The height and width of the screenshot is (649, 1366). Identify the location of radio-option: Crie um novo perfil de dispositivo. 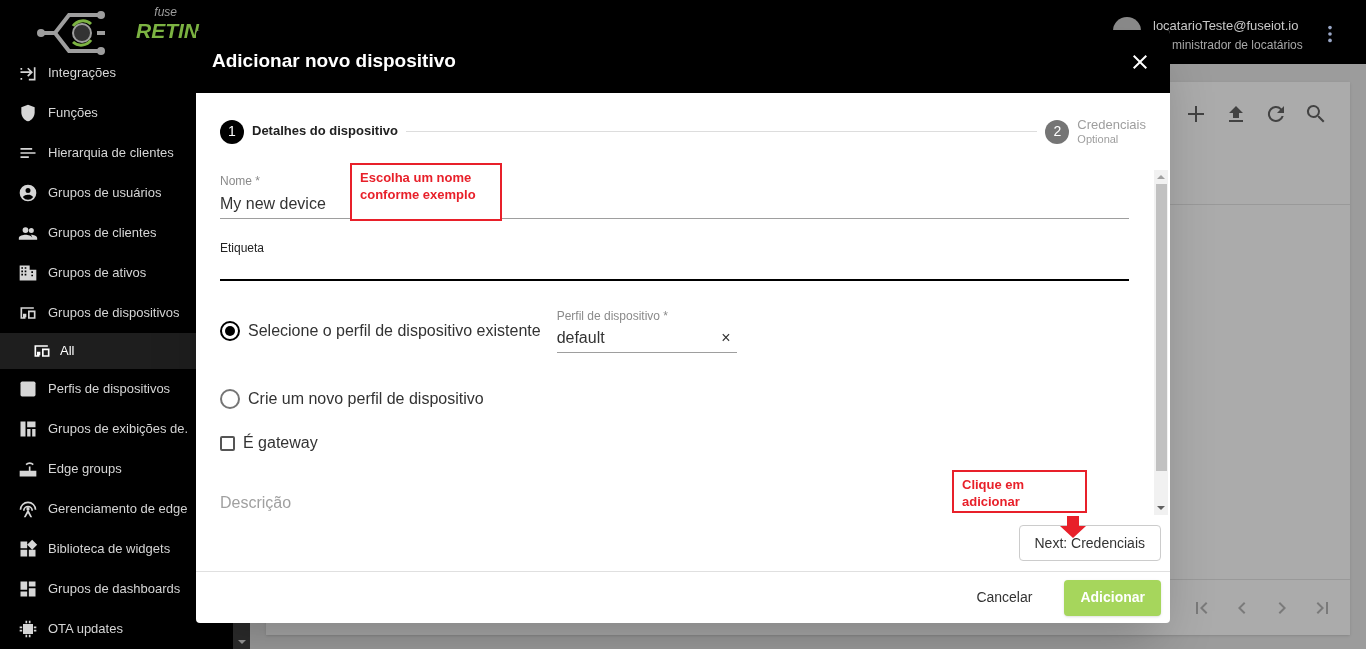
(352, 399).